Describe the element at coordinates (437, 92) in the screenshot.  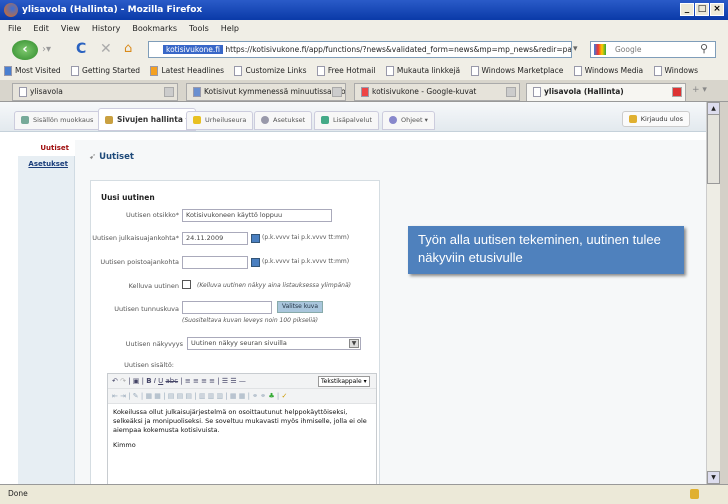
I see `browser-tab: kotisivukone - Google-kuvat` at that location.